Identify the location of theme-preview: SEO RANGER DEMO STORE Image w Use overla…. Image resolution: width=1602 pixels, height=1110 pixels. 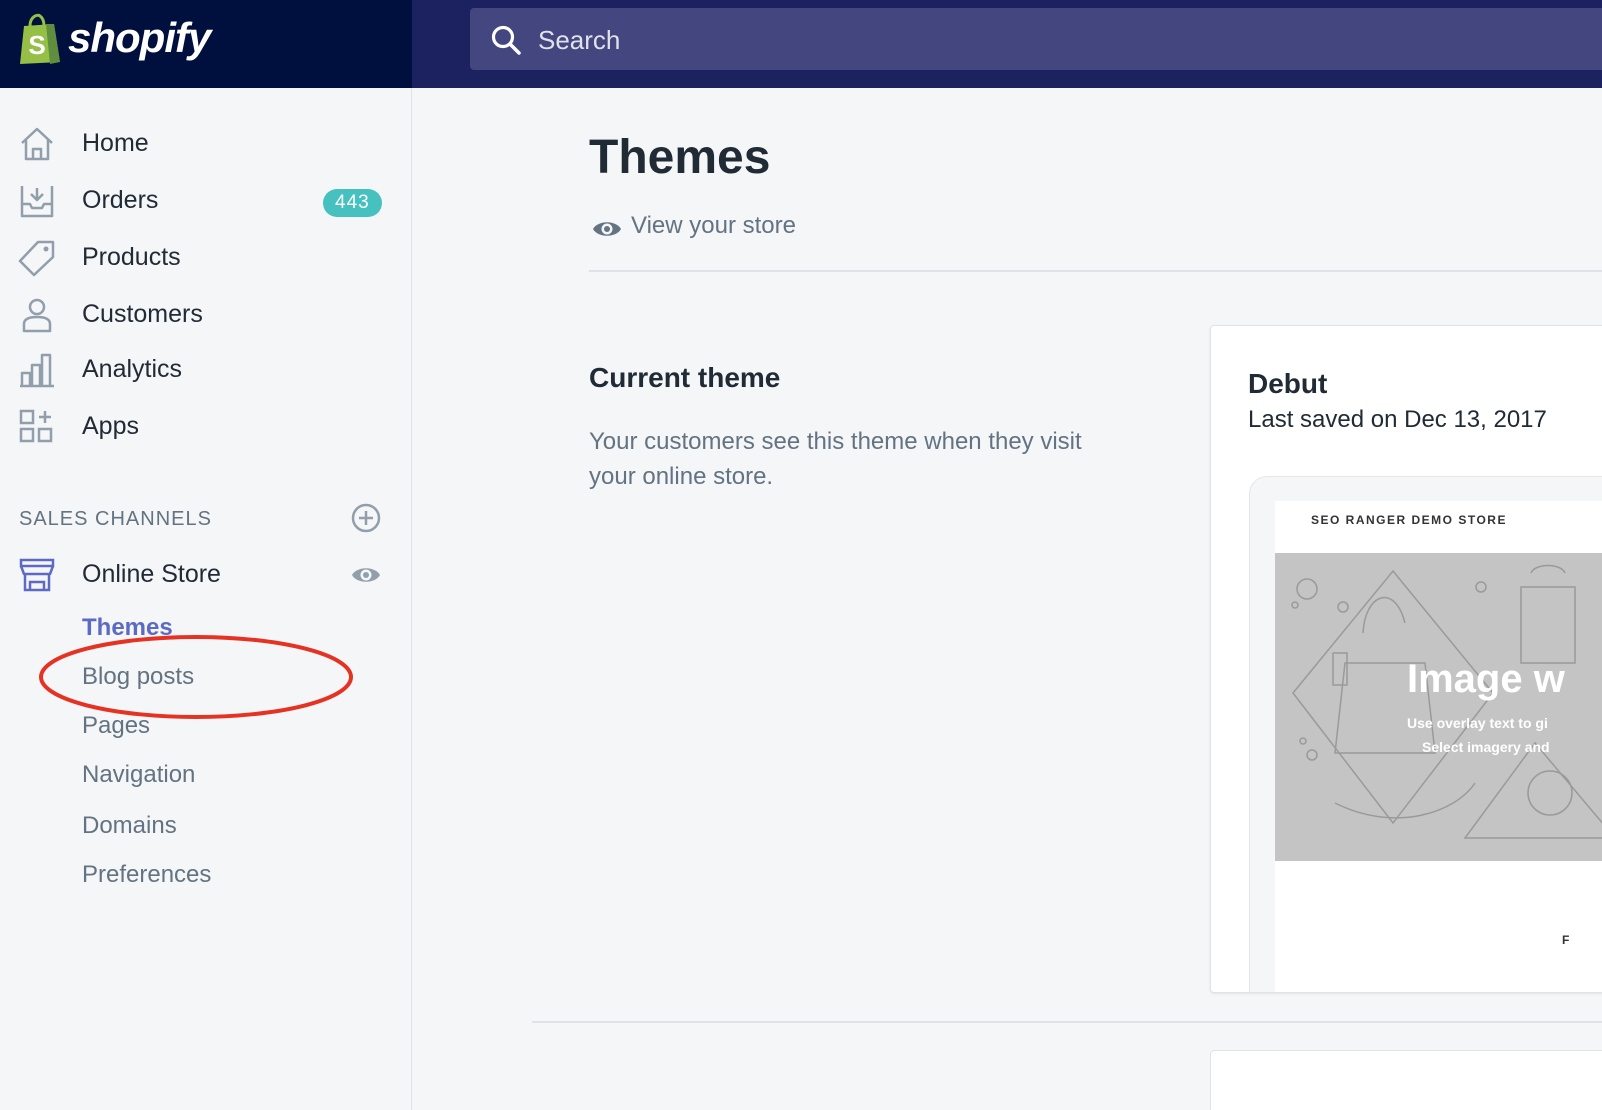
(1425, 734).